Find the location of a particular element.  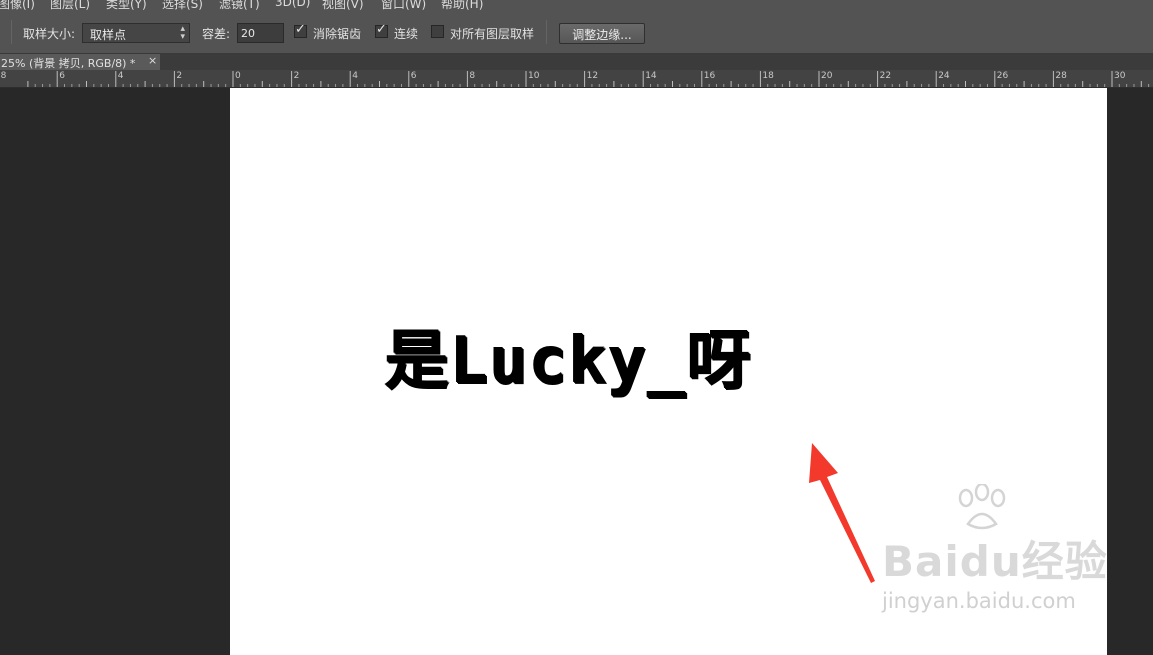

ruler-tick-label: 30 is located at coordinates (1120, 76).